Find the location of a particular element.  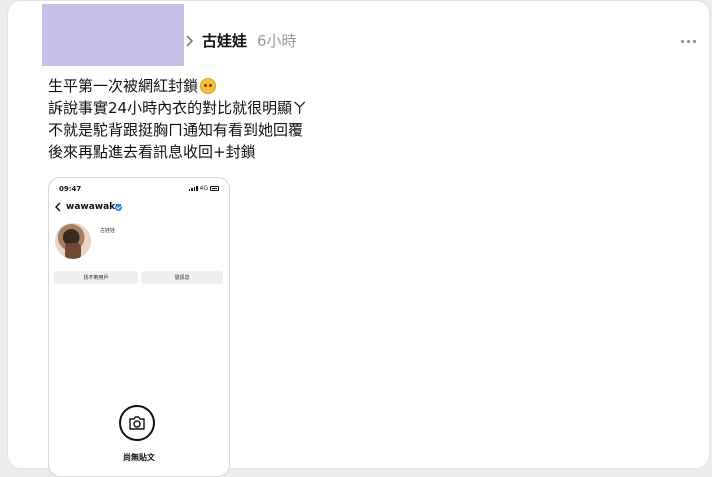

chevron-right-icon is located at coordinates (190, 41).